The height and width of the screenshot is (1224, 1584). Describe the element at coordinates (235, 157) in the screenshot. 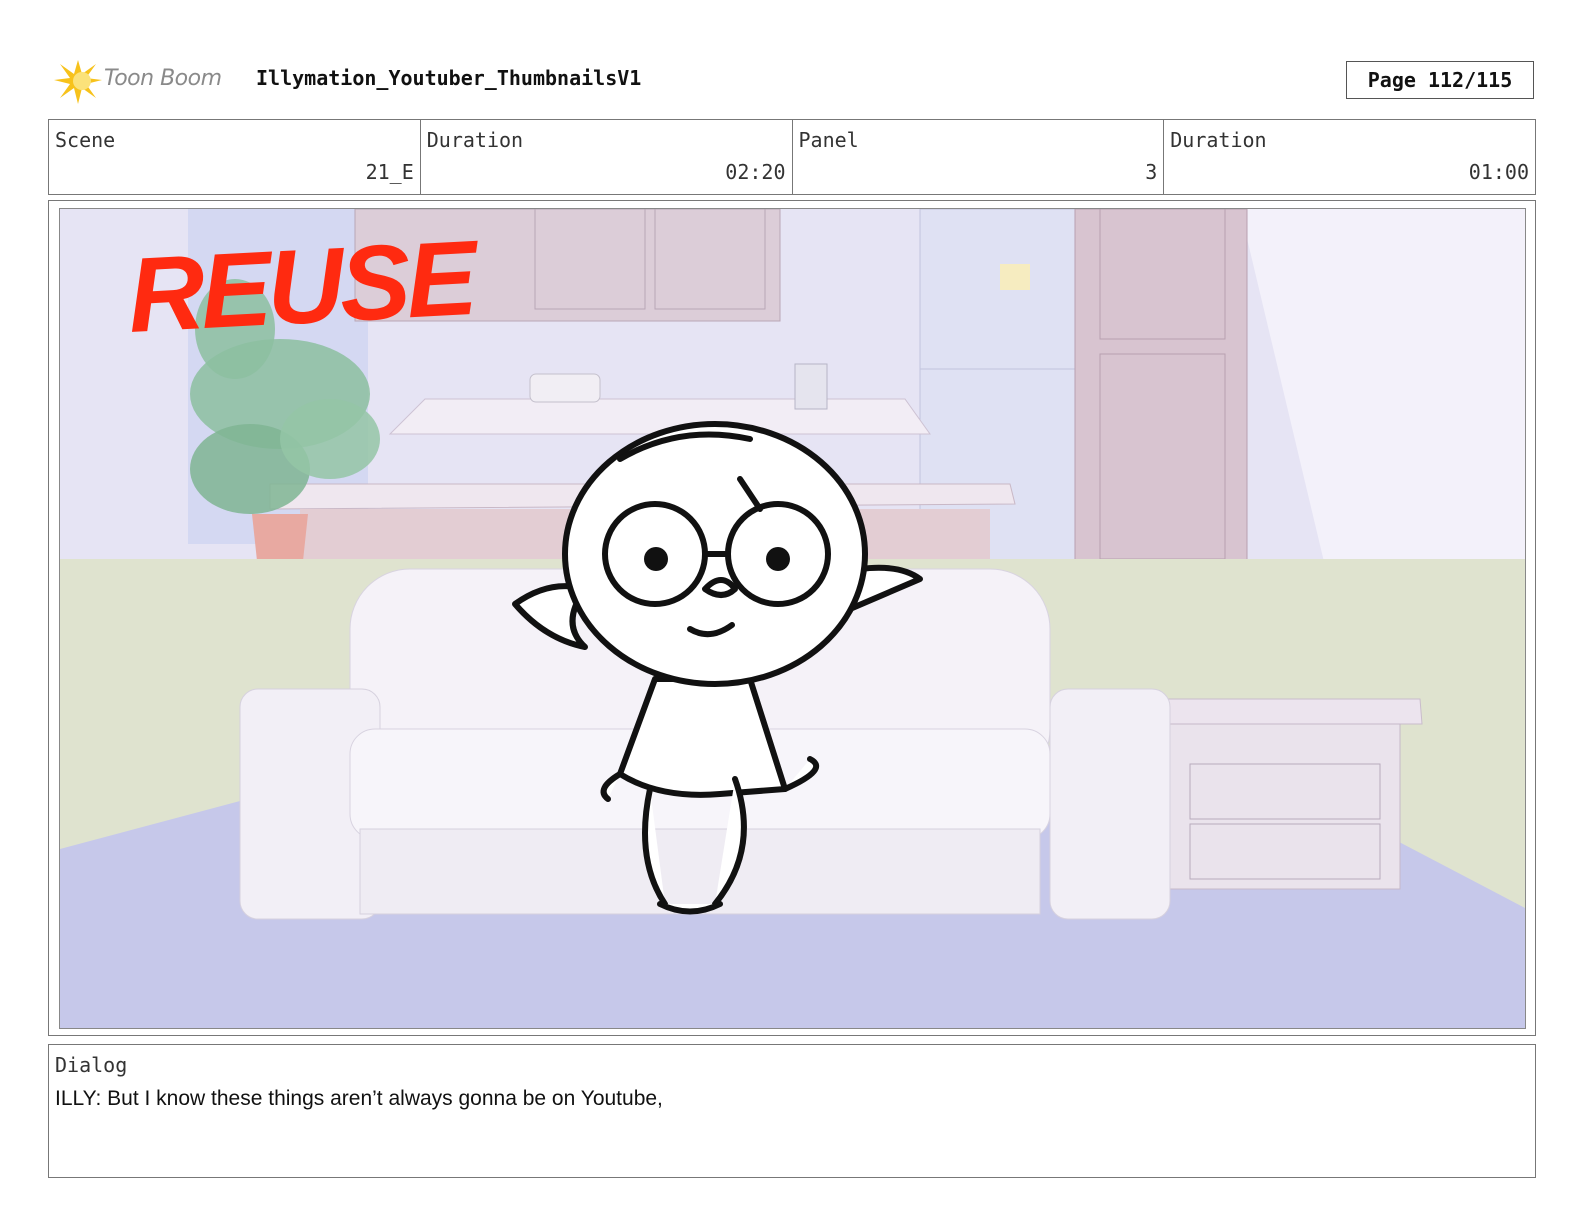

I see `scene-cell: Scene 21_E` at that location.